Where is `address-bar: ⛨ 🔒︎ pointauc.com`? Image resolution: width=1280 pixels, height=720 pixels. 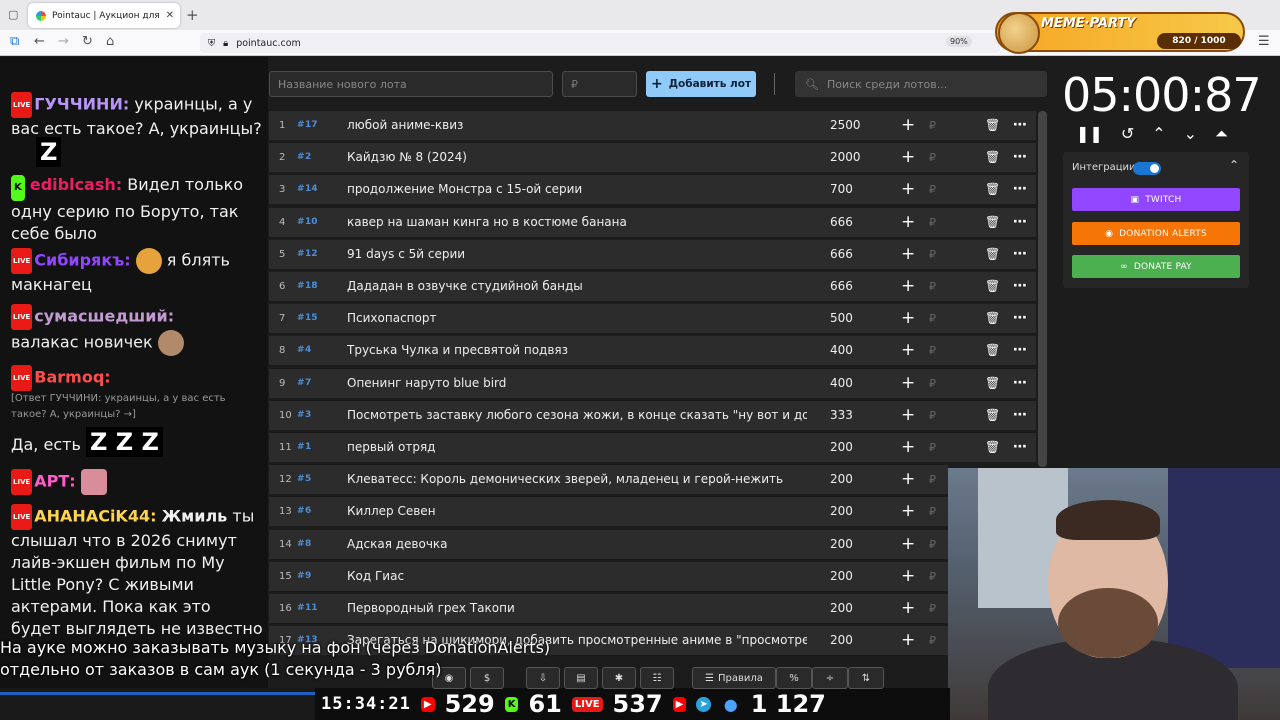
address-bar: ⛨ 🔒︎ pointauc.com is located at coordinates (600, 43).